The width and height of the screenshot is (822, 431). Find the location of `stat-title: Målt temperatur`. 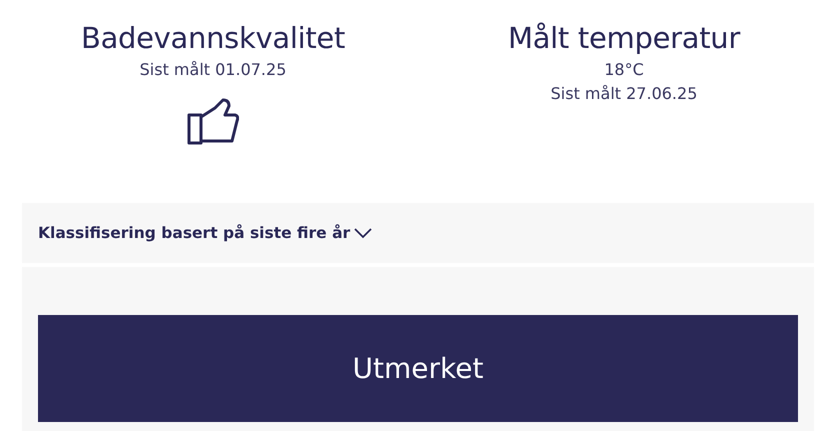

stat-title: Målt temperatur is located at coordinates (624, 38).